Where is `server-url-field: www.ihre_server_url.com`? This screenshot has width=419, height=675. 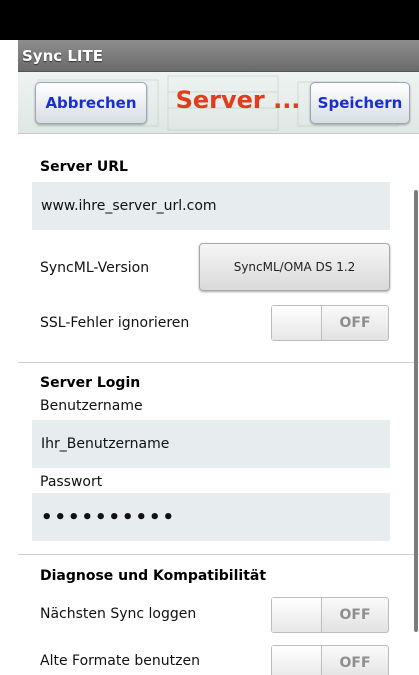
server-url-field: www.ihre_server_url.com is located at coordinates (211, 206).